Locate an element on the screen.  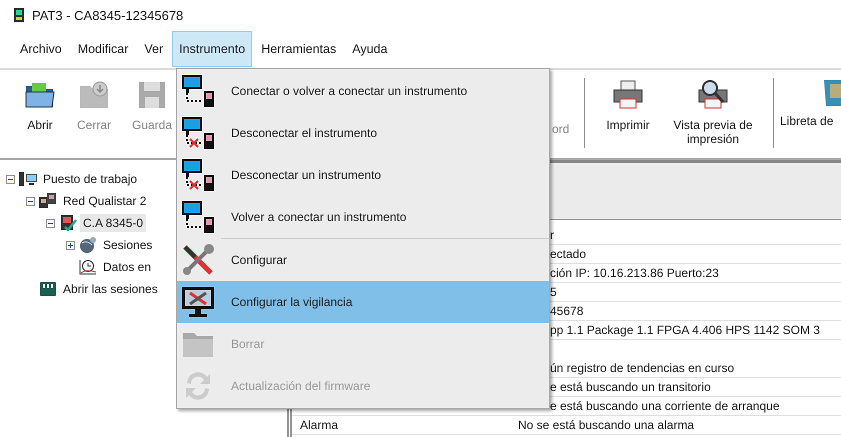
network-icon is located at coordinates (48, 201).